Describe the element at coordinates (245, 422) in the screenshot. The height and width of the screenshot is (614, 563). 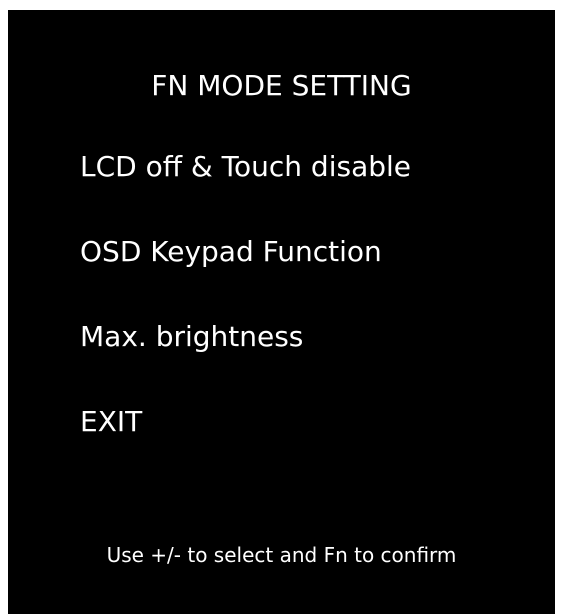
I see `menu-item-exit: EXIT` at that location.